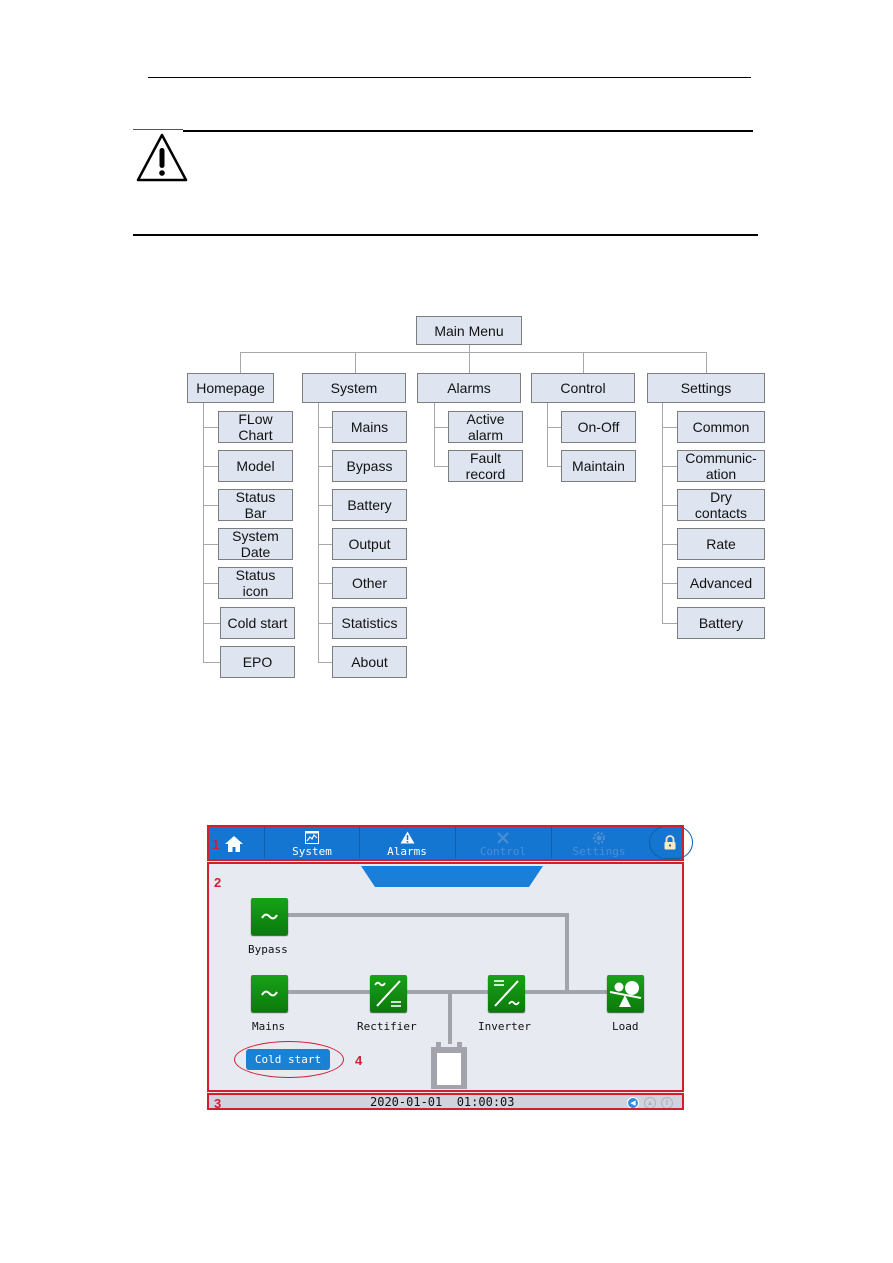 Image resolution: width=893 pixels, height=1263 pixels. I want to click on tree-node-label: Fault record, so click(485, 466).